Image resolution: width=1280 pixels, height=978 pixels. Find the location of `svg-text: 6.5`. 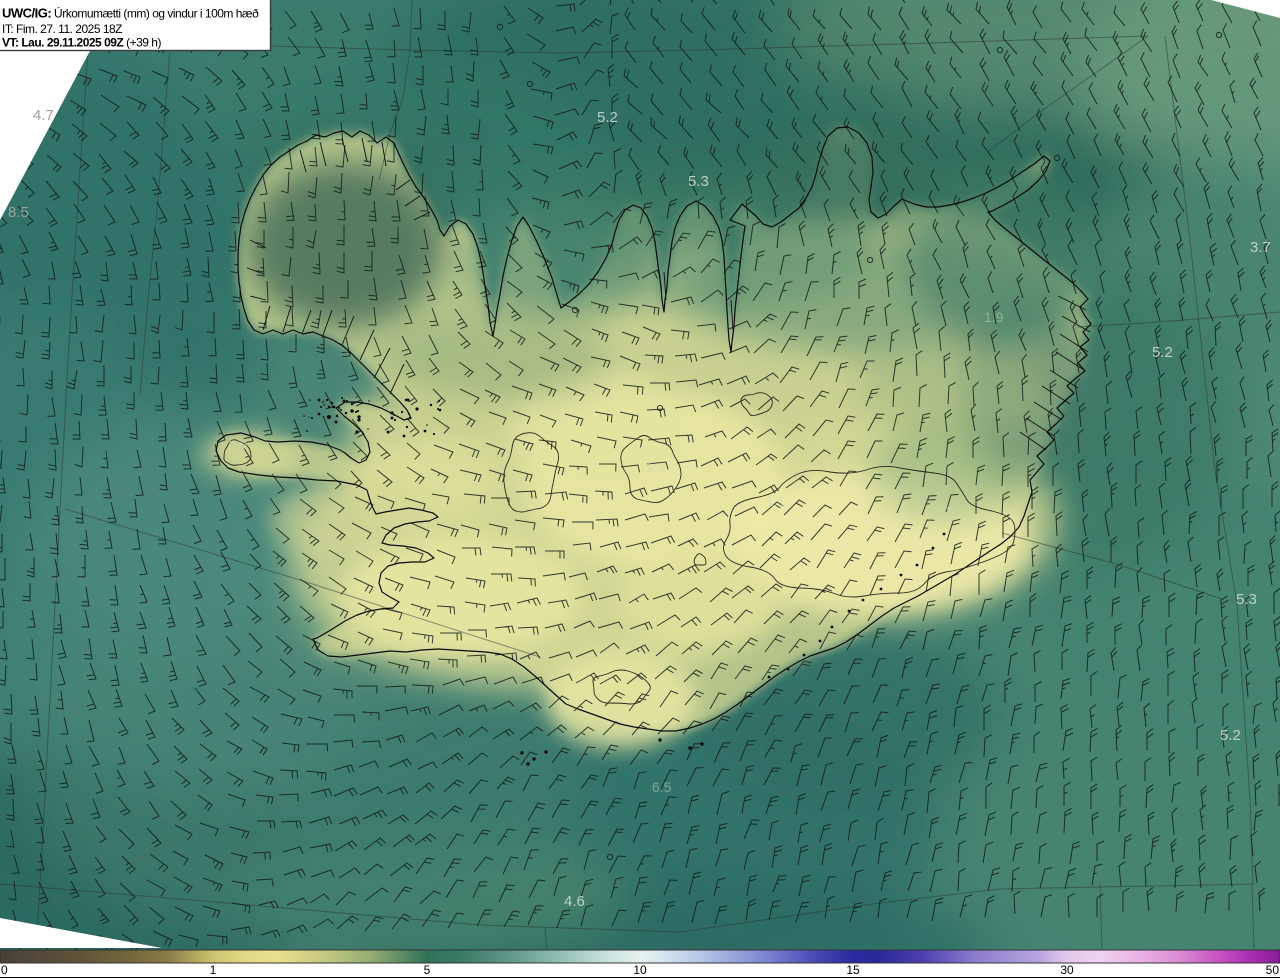

svg-text: 6.5 is located at coordinates (662, 787).